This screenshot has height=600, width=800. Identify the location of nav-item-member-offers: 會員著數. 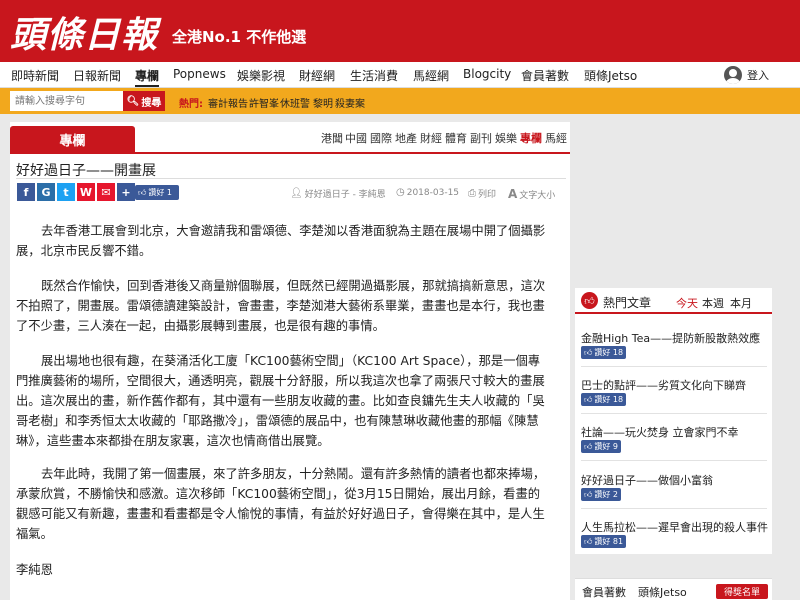
(545, 75).